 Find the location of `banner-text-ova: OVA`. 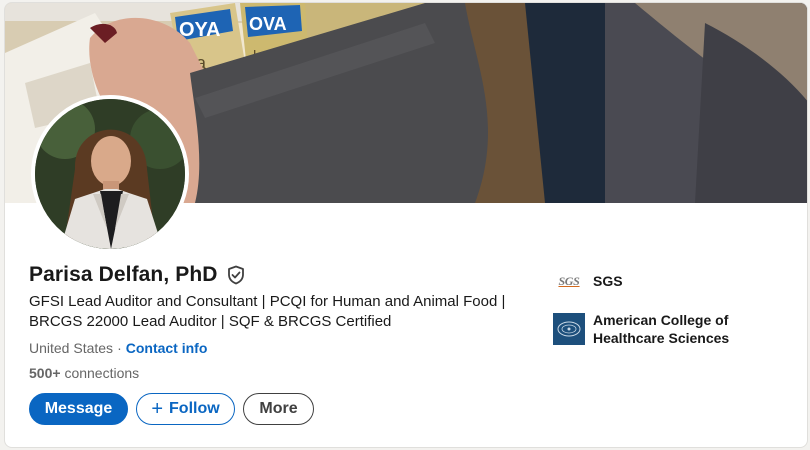

banner-text-ova: OVA is located at coordinates (268, 24).